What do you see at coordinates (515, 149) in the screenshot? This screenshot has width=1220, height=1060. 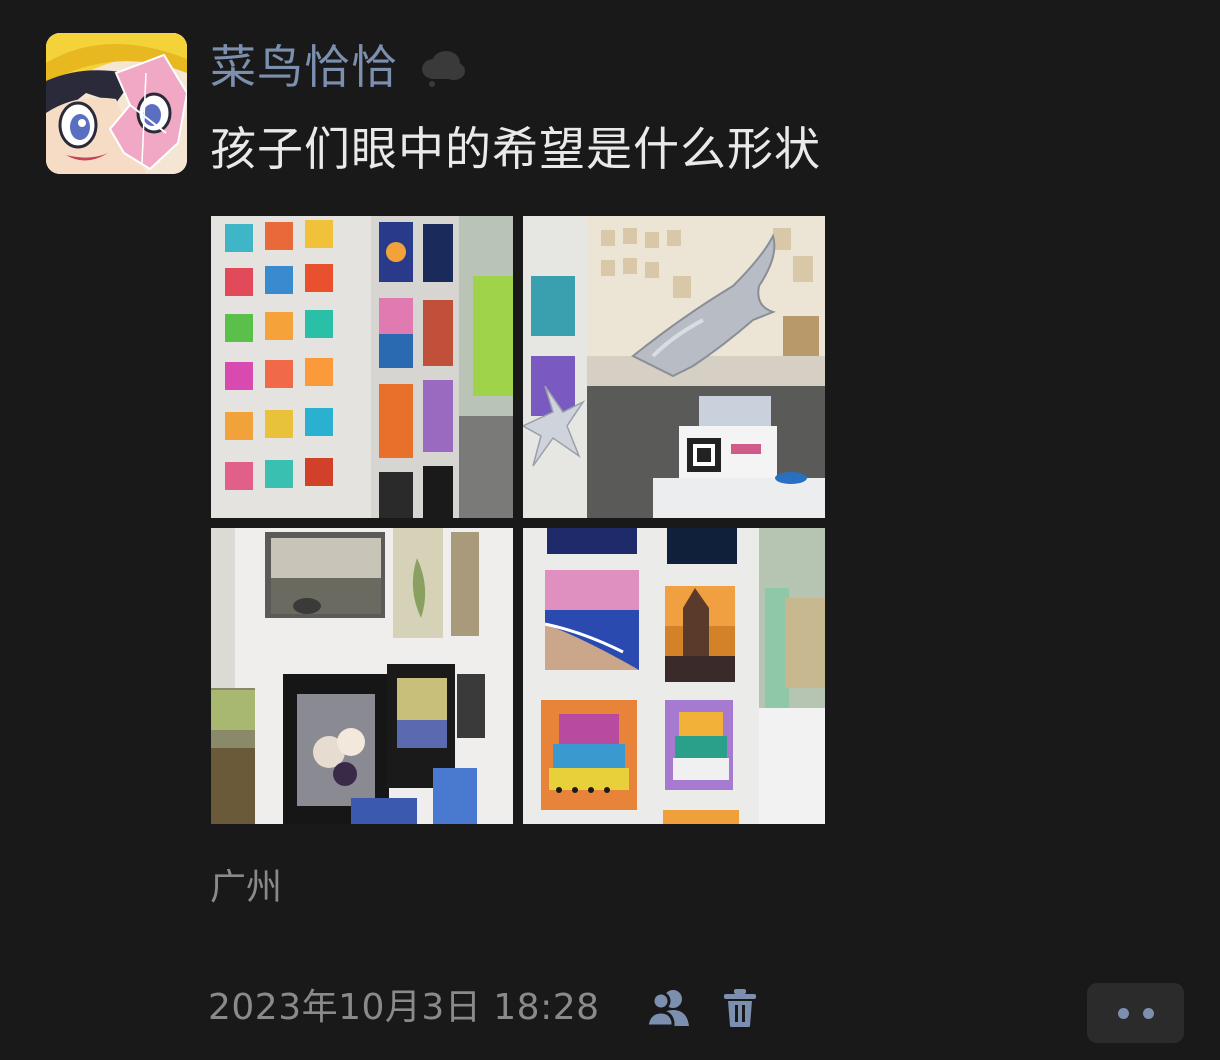 I see `post-content: 孩子们眼中的希望是什么形状` at bounding box center [515, 149].